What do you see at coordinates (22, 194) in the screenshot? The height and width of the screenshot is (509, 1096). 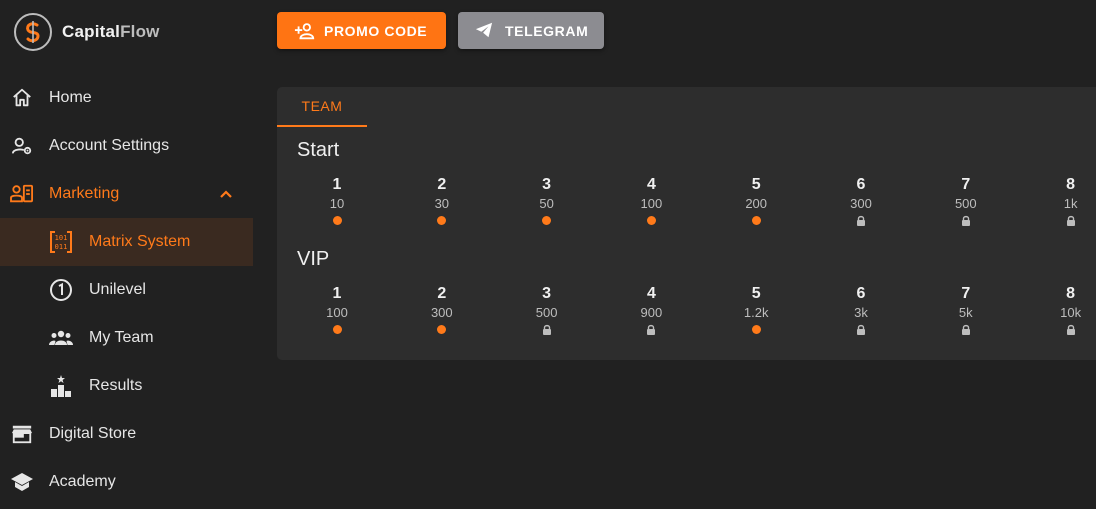 I see `marketing-icon` at bounding box center [22, 194].